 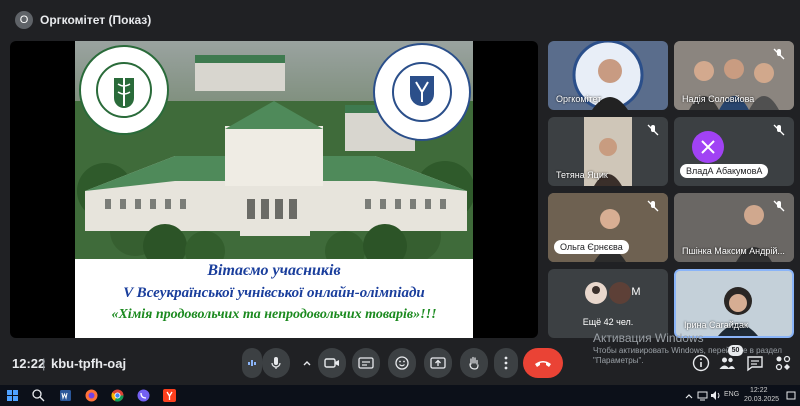 What do you see at coordinates (12, 395) in the screenshot?
I see `windows-start-icon` at bounding box center [12, 395].